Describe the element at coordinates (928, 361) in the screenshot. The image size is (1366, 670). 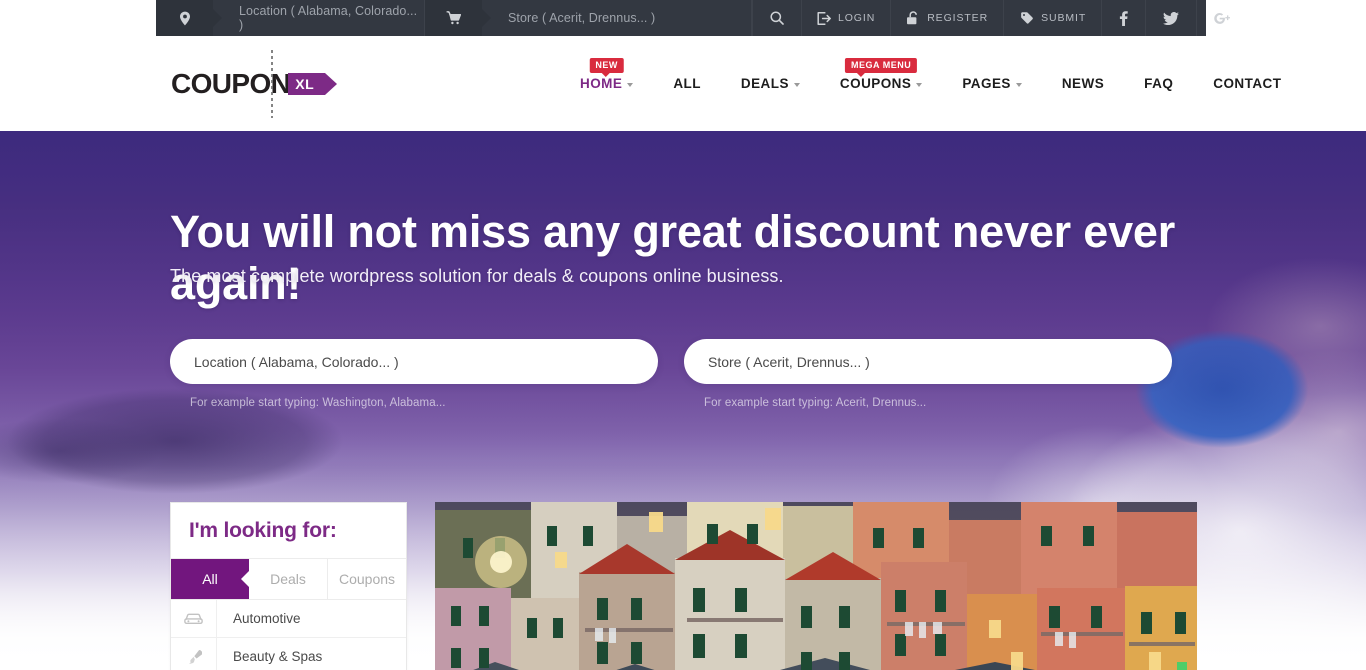
I see `hero-store-input` at that location.